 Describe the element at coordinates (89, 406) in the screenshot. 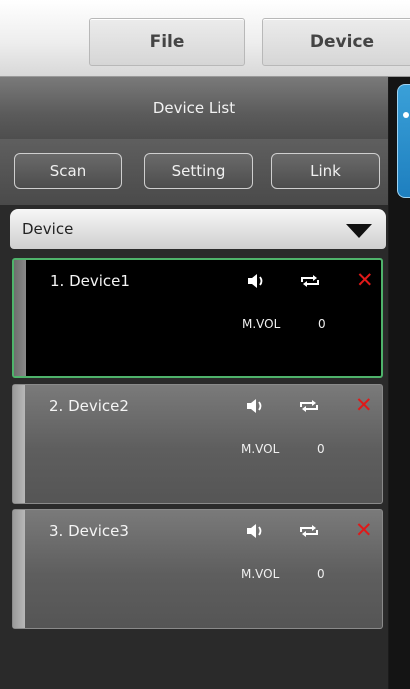

I see `device-name: 2. Device2` at that location.